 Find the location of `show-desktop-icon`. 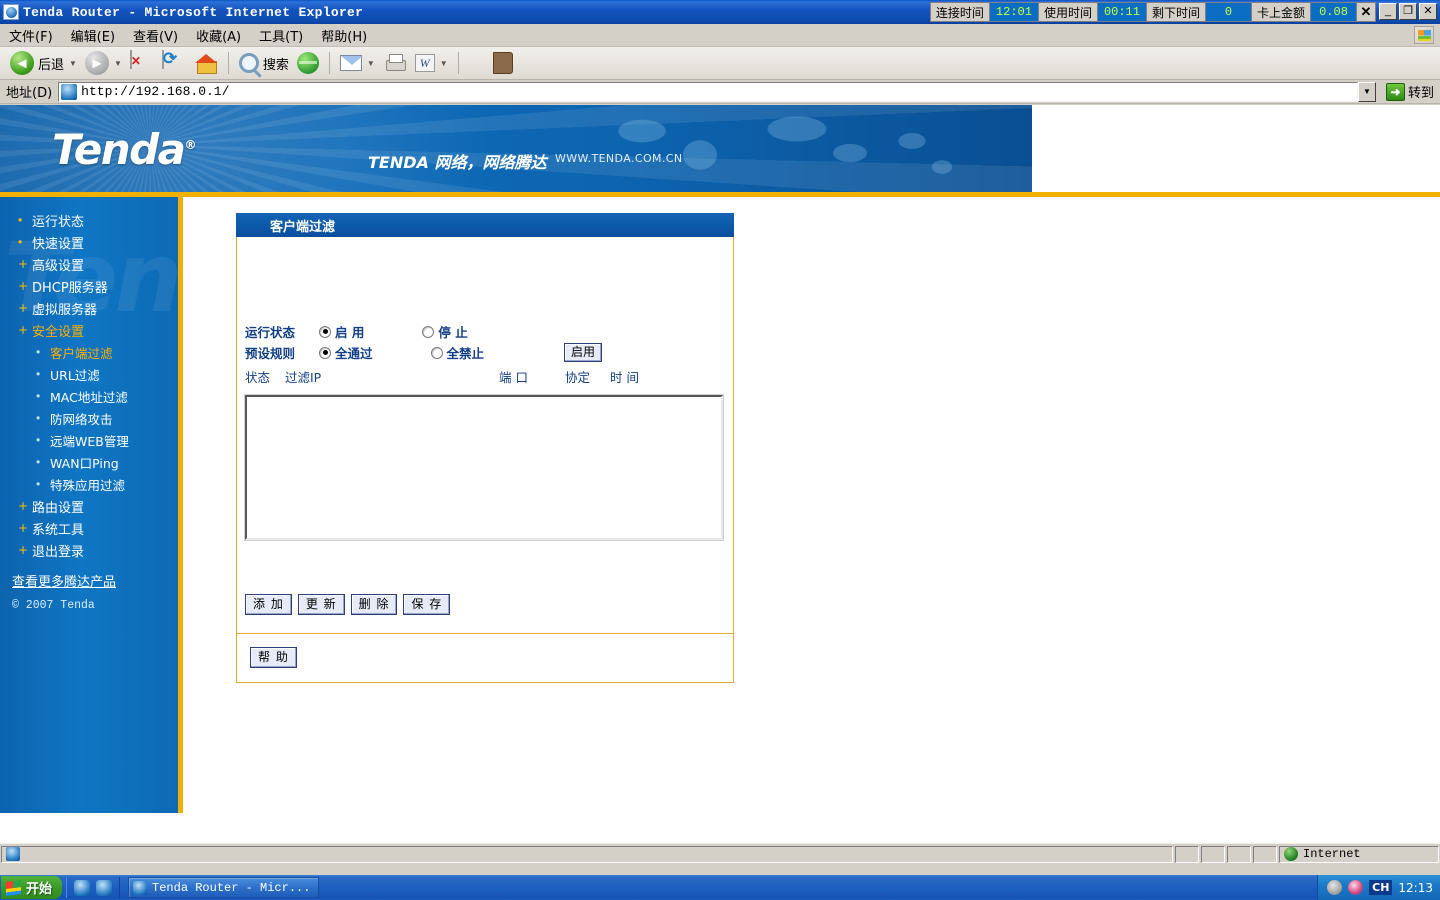

show-desktop-icon is located at coordinates (104, 887).